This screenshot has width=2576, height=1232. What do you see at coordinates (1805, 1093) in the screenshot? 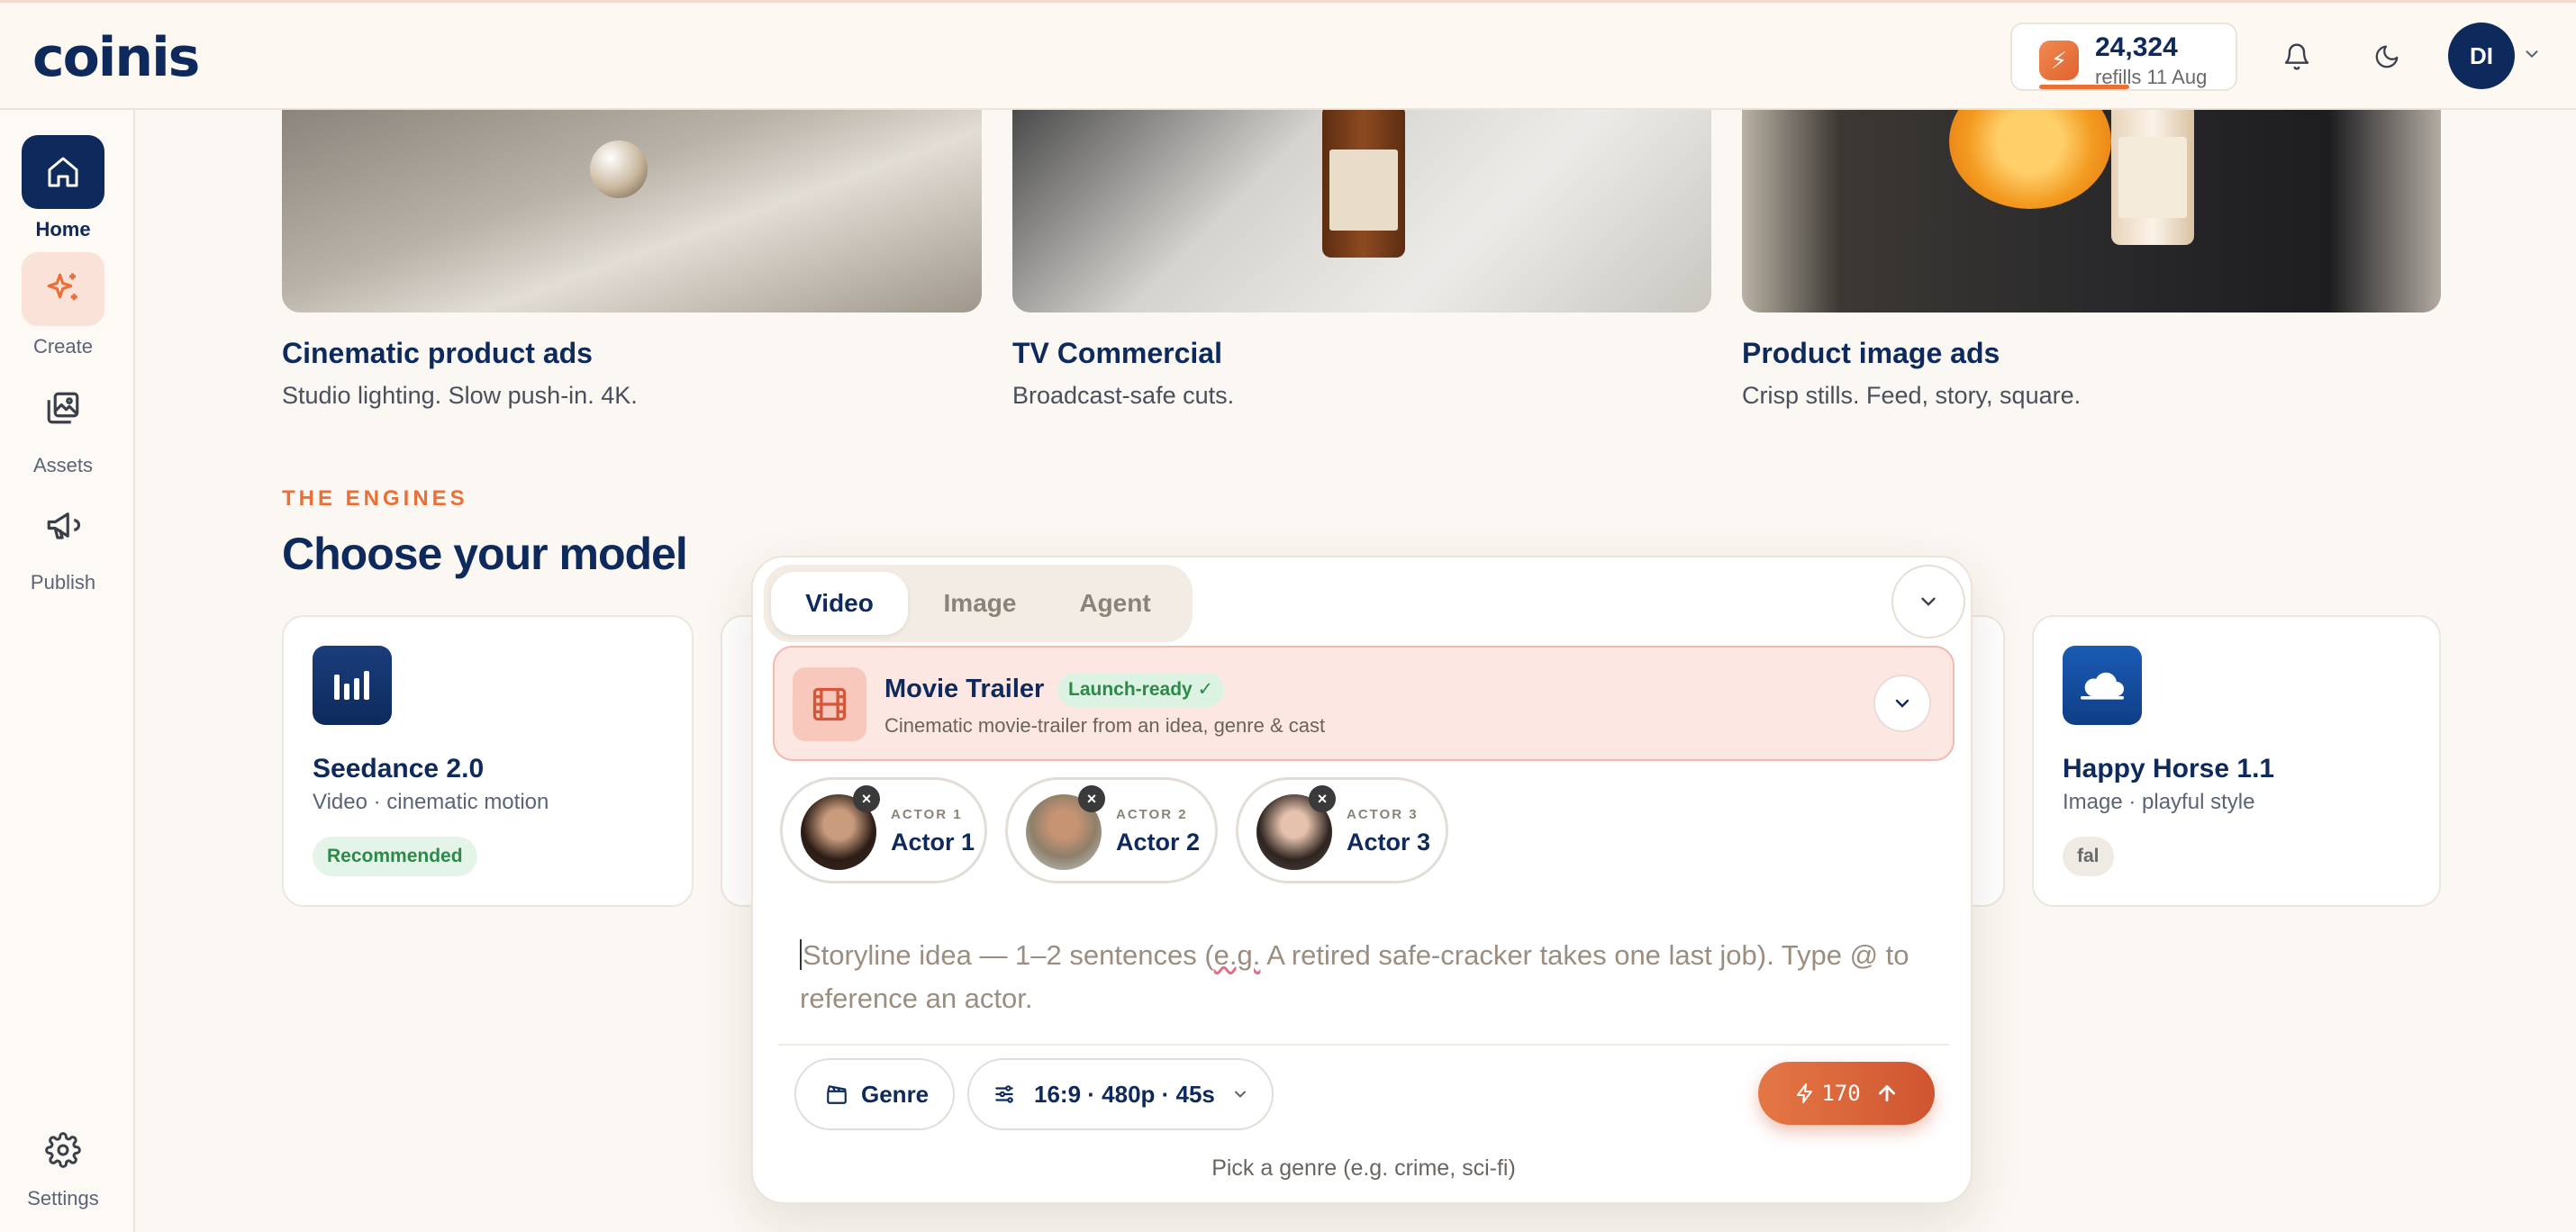
I see `bolt-outline-icon` at bounding box center [1805, 1093].